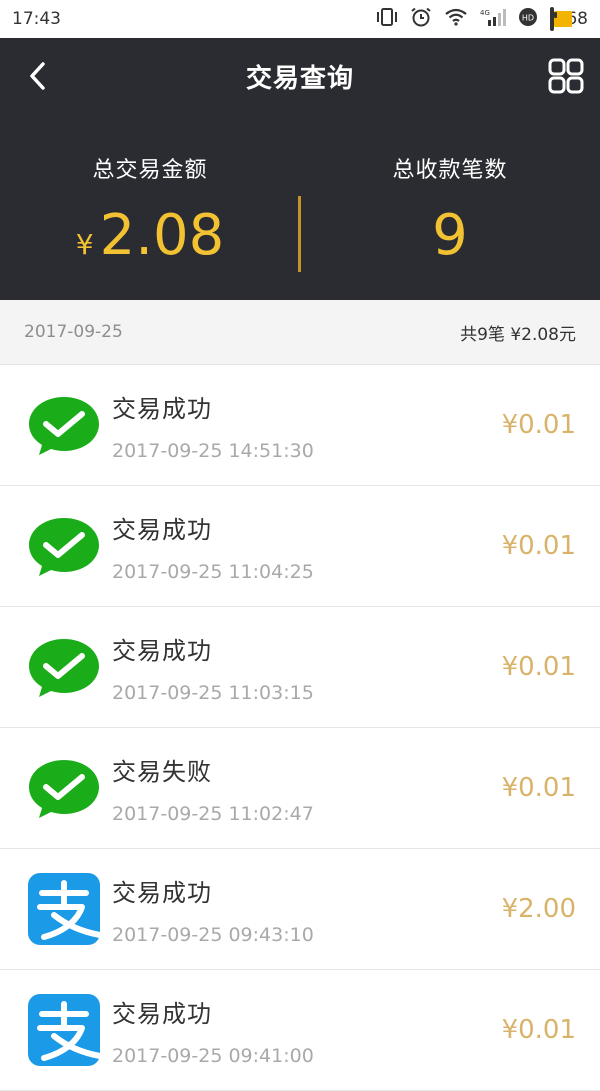 The width and height of the screenshot is (600, 1091). What do you see at coordinates (561, 19) in the screenshot?
I see `battery-icon` at bounding box center [561, 19].